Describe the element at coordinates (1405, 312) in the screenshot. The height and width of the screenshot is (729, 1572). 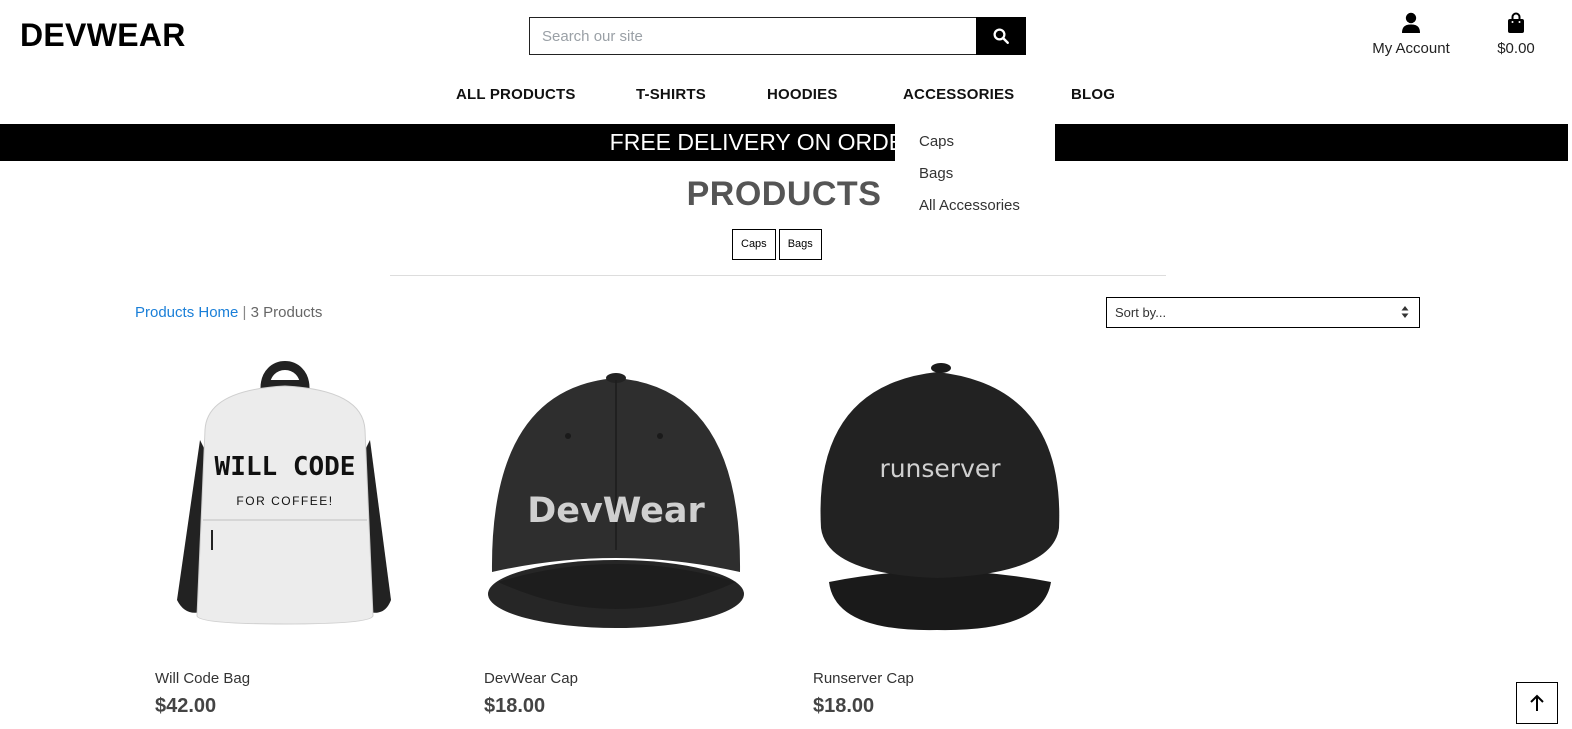
I see `sort-caret-icon` at that location.